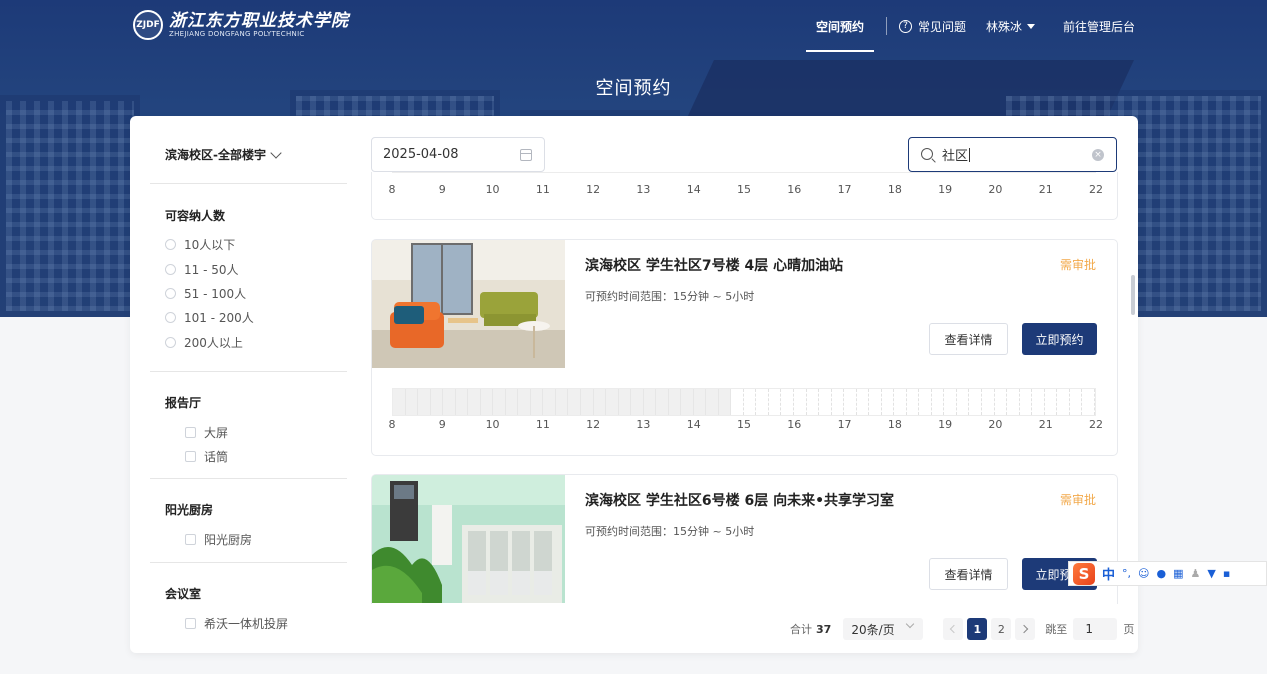  What do you see at coordinates (209, 317) in the screenshot?
I see `capacity-option: 101 - 200人` at bounding box center [209, 317].